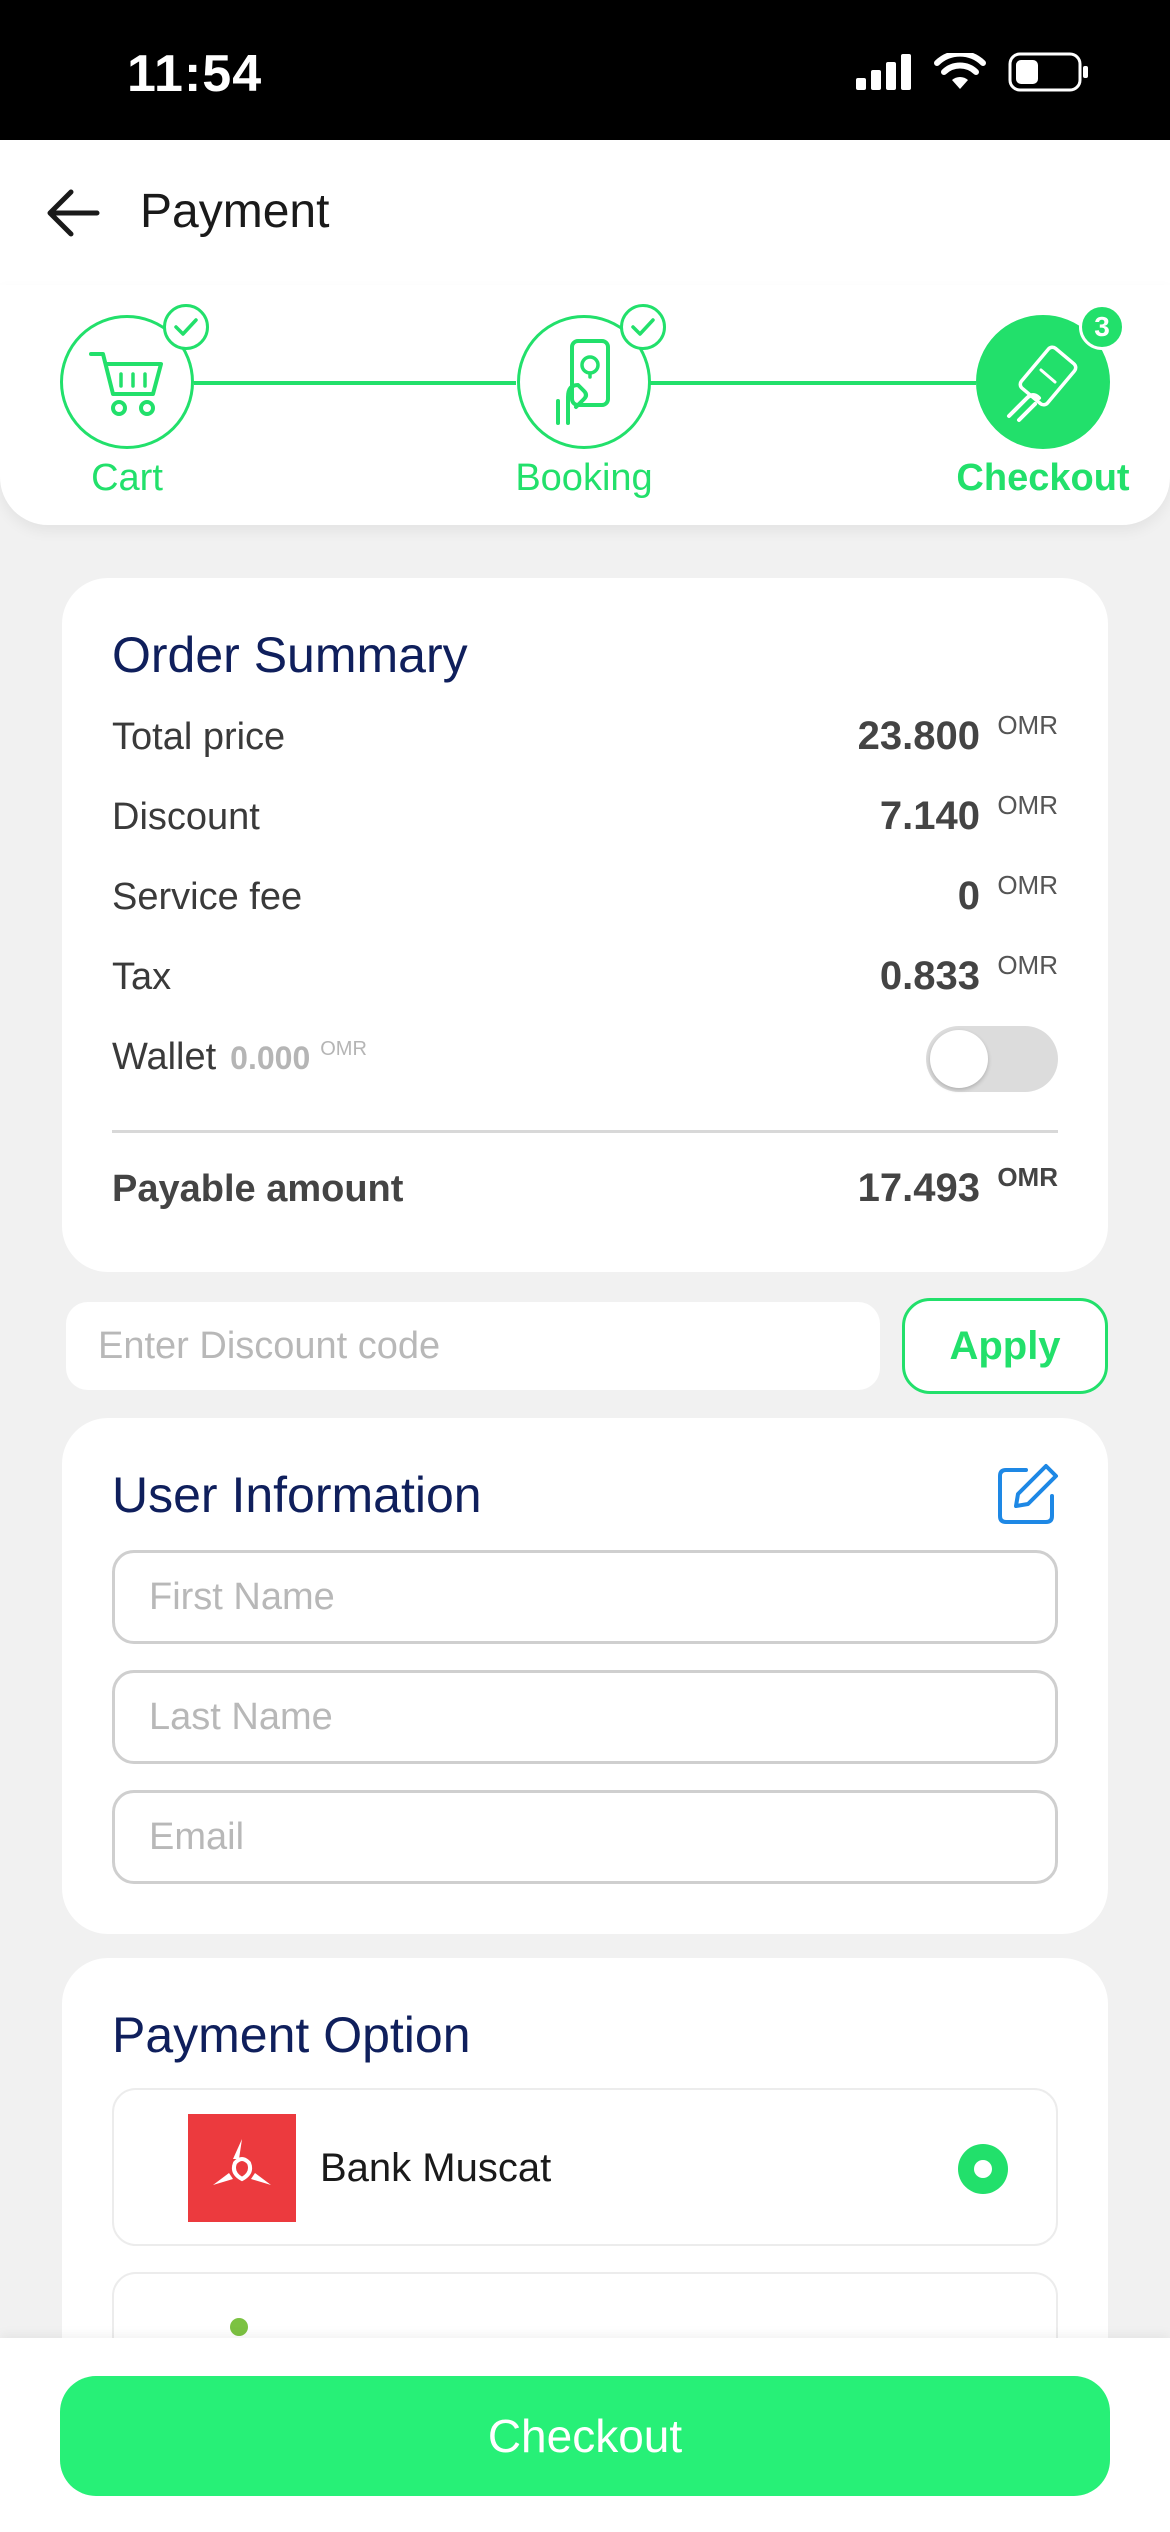 The image size is (1170, 2532). What do you see at coordinates (195, 74) in the screenshot?
I see `status-time: 11:54` at bounding box center [195, 74].